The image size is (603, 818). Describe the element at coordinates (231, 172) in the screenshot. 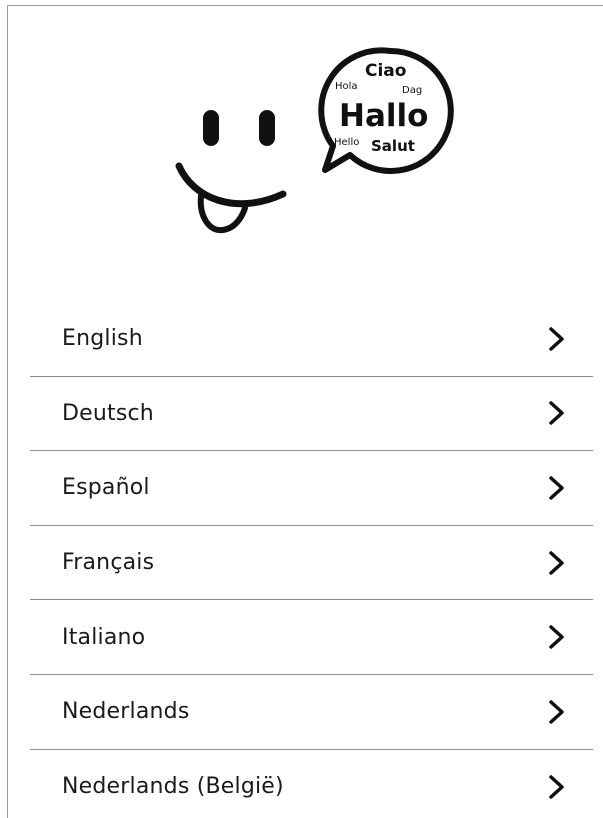

I see `smiley-face-icon` at that location.